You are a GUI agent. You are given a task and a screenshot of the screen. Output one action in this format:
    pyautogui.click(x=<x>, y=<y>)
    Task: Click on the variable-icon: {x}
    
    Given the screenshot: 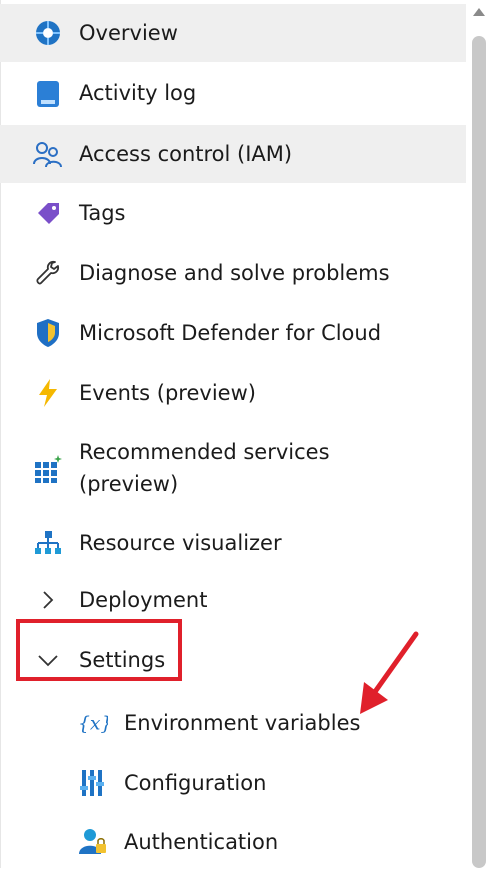 What is the action you would take?
    pyautogui.click(x=93, y=723)
    